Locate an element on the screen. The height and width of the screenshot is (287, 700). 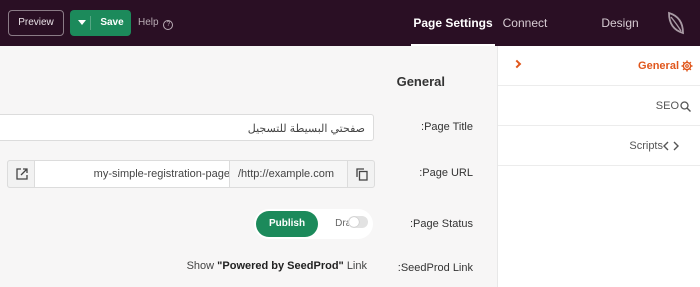
help-link: Help ? is located at coordinates (156, 23).